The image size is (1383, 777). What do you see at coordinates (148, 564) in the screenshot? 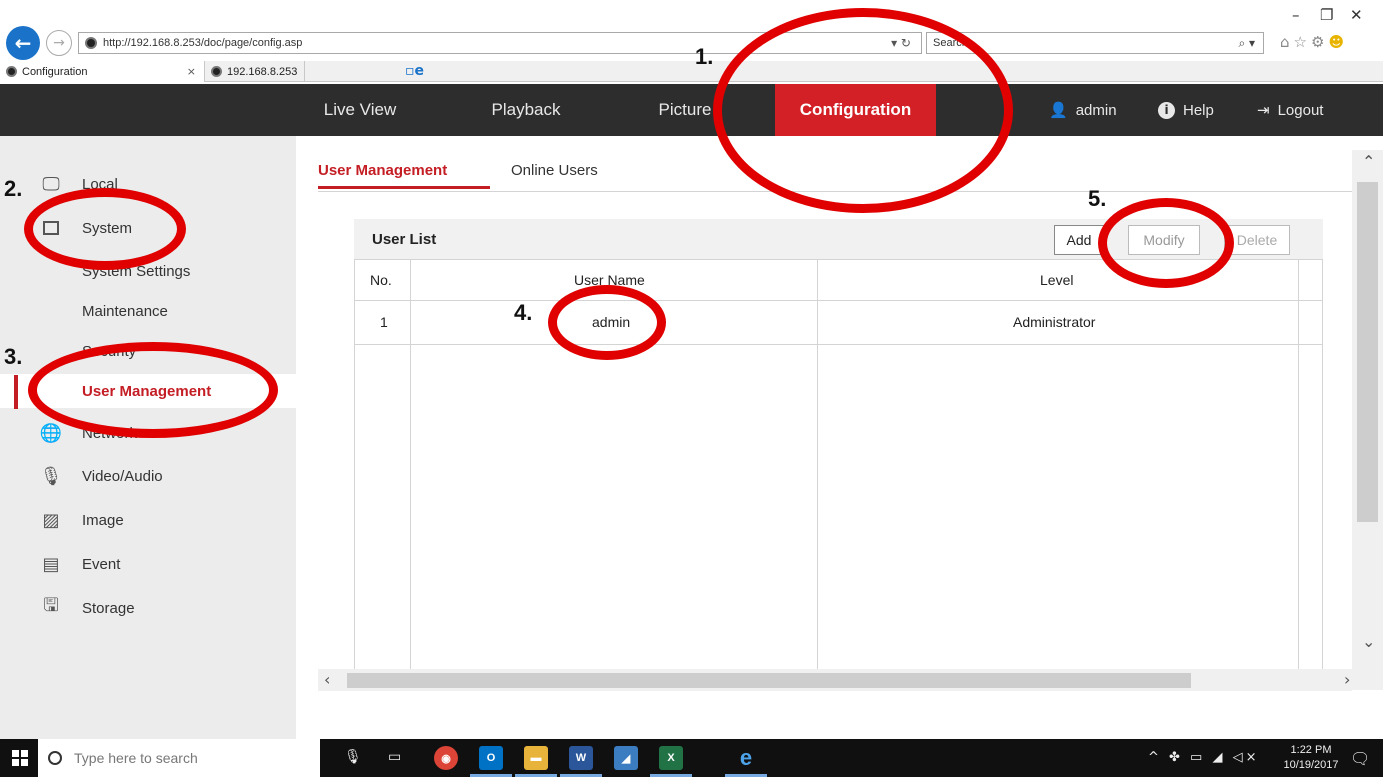
I see `sidebar-item-event: ▤ Event` at bounding box center [148, 564].